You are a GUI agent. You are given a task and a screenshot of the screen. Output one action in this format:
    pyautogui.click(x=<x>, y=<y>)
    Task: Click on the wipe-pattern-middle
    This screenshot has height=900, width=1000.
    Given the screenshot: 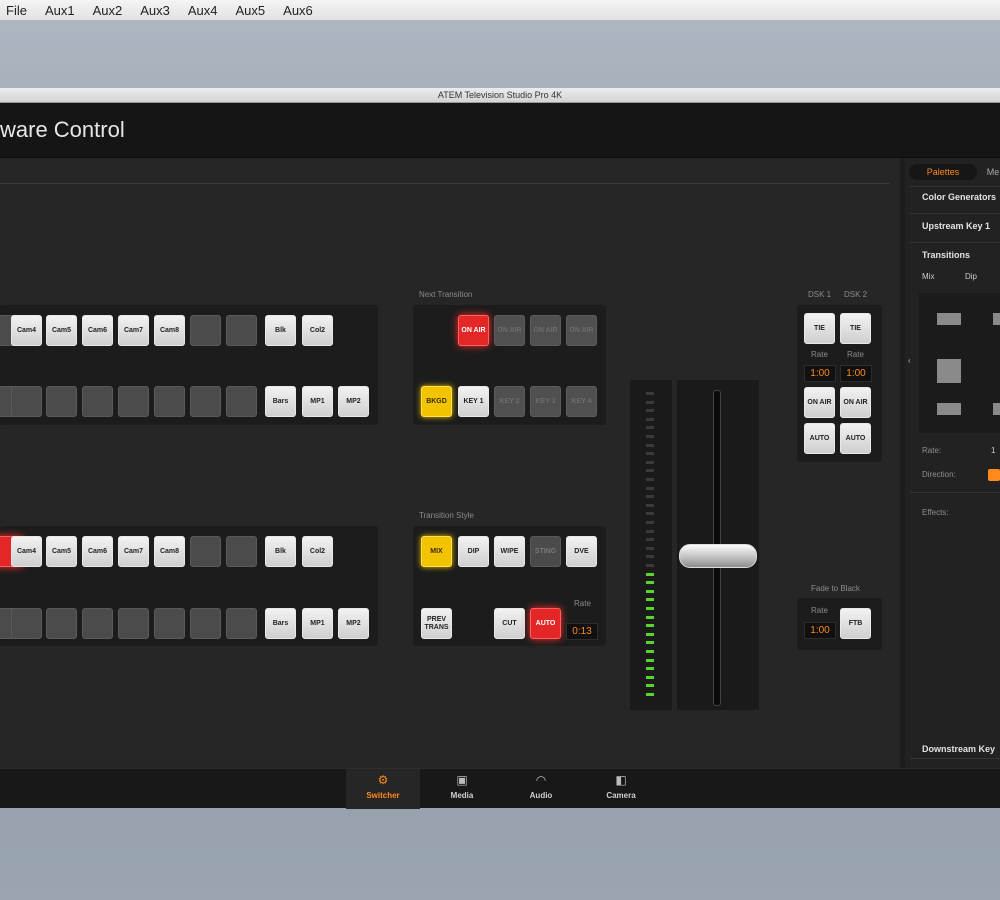 What is the action you would take?
    pyautogui.click(x=949, y=371)
    